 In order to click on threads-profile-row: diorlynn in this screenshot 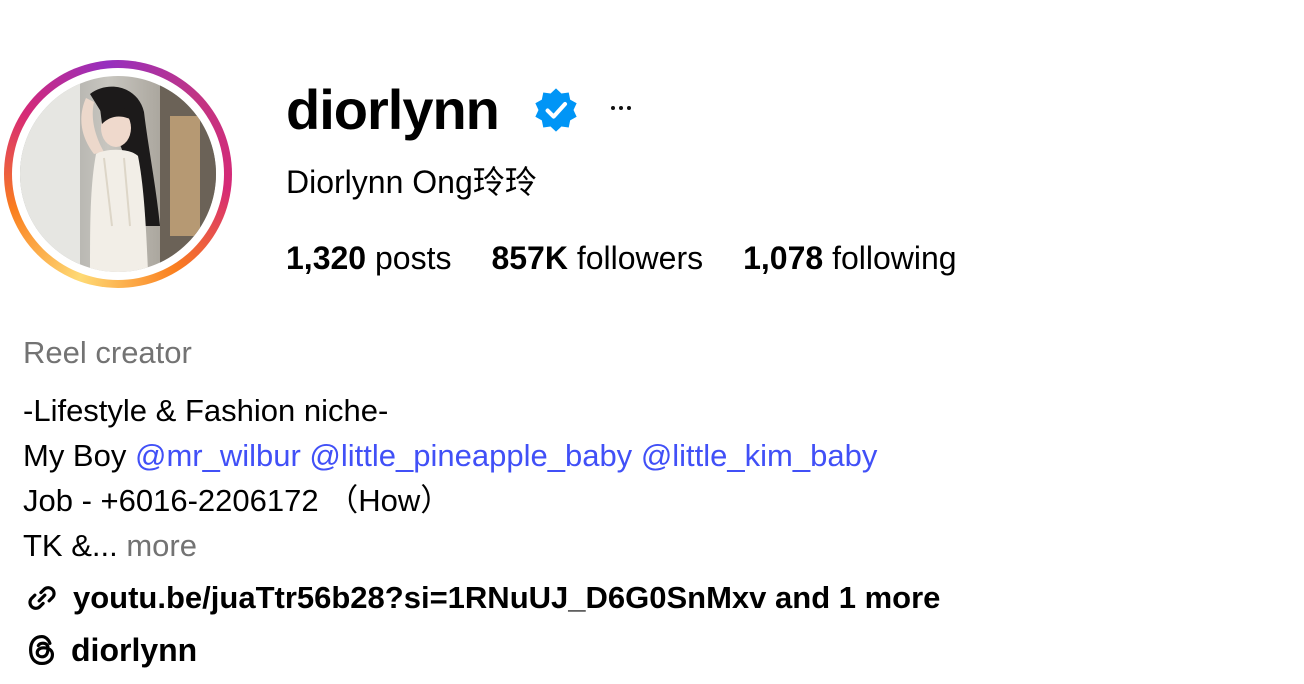, I will do `click(110, 650)`.